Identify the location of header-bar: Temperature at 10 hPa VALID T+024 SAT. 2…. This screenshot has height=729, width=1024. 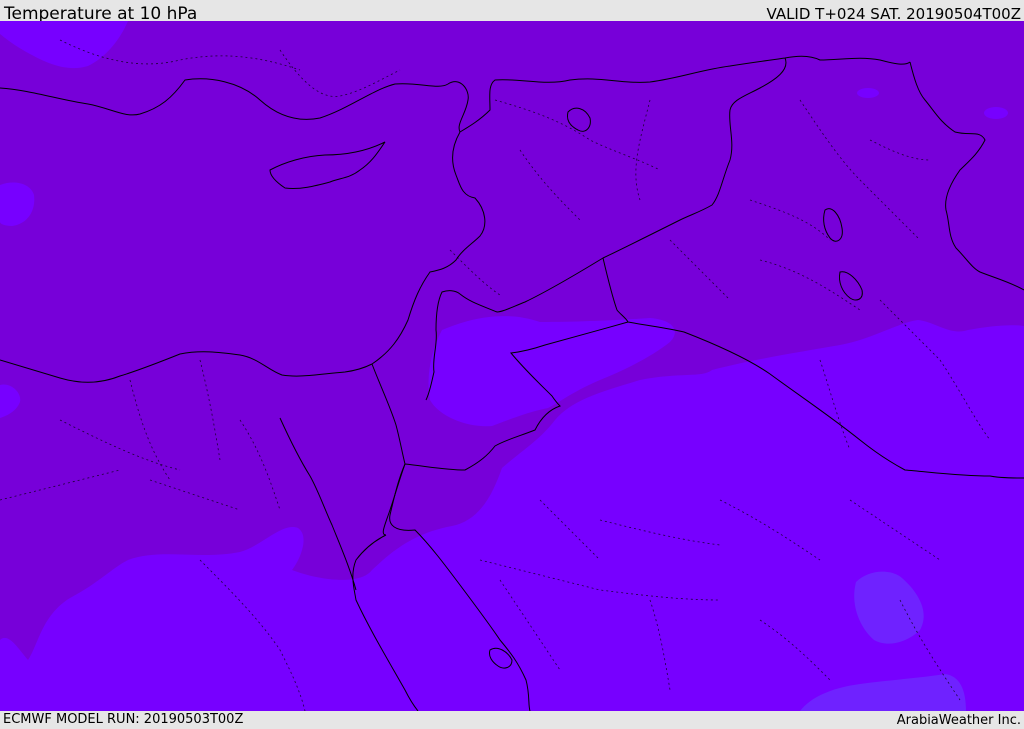
(512, 12).